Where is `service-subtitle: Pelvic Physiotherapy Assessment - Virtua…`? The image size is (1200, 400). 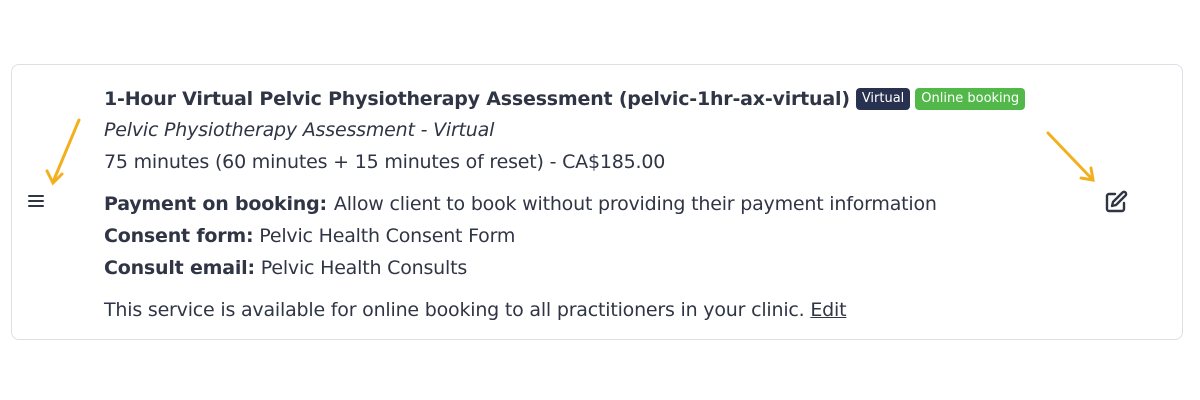 service-subtitle: Pelvic Physiotherapy Assessment - Virtua… is located at coordinates (299, 130).